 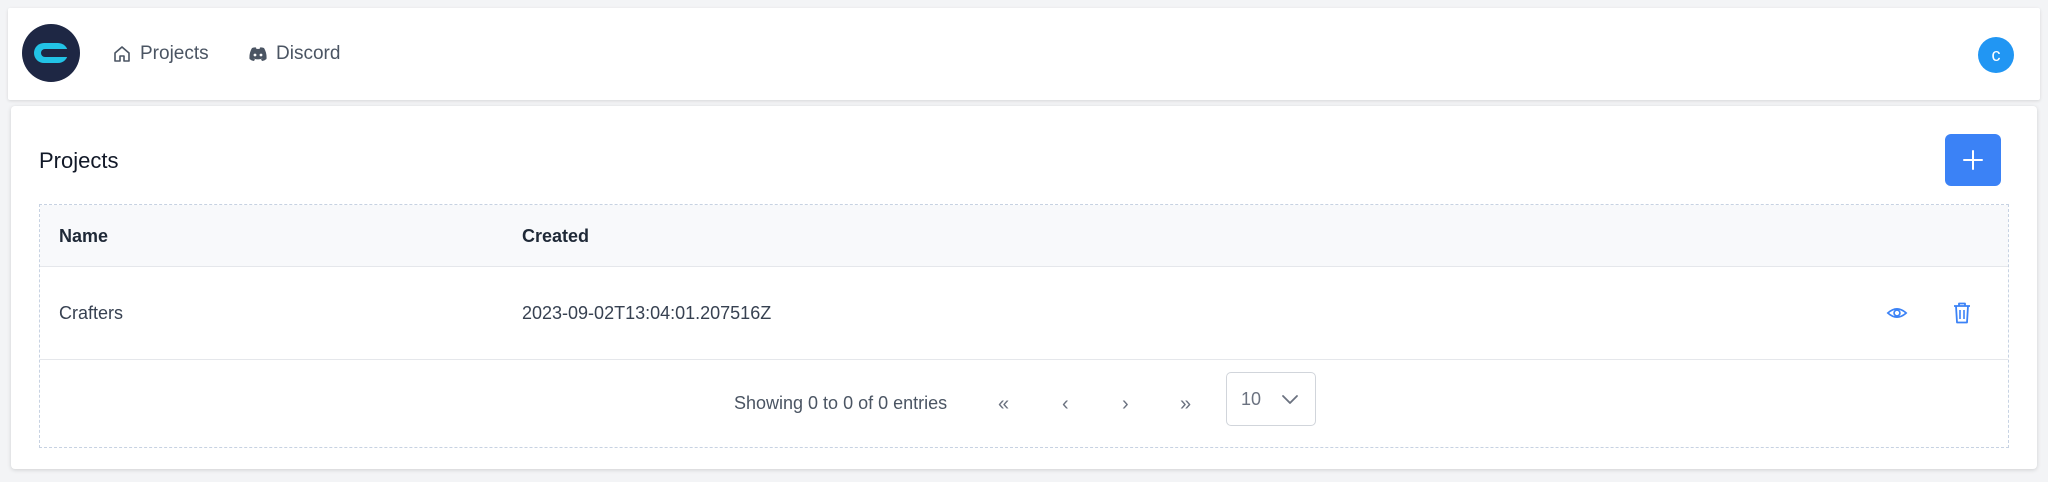 I want to click on nav-discord-label: Discord, so click(x=308, y=53).